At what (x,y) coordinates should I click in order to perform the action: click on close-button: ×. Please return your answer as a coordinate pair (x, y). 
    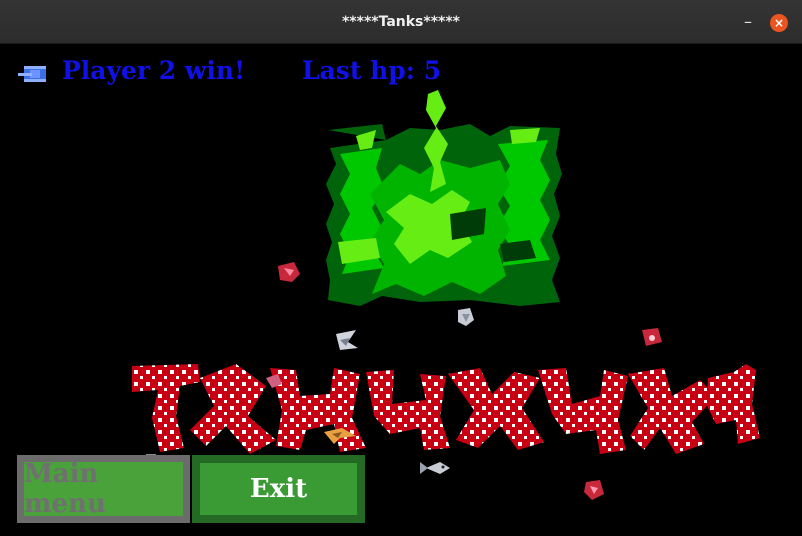
    Looking at the image, I should click on (779, 23).